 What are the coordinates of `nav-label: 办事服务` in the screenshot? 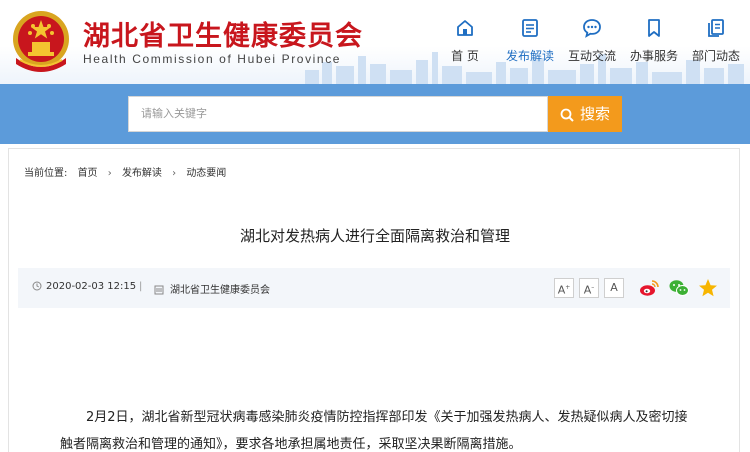 It's located at (653, 56).